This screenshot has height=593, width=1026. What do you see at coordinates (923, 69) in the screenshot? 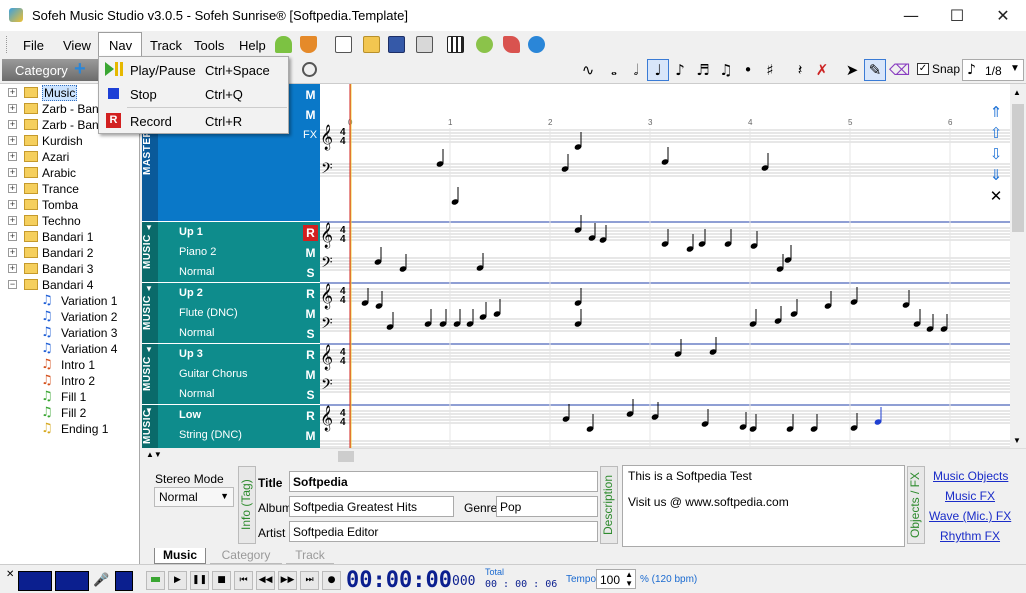
I see `snap-checkbox: ✓` at bounding box center [923, 69].